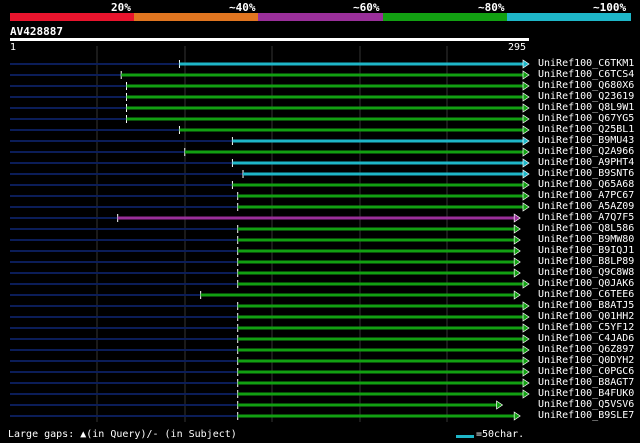 This screenshot has height=443, width=640. What do you see at coordinates (586, 294) in the screenshot?
I see `hit-label: UniRef100_C6TEE6` at bounding box center [586, 294].